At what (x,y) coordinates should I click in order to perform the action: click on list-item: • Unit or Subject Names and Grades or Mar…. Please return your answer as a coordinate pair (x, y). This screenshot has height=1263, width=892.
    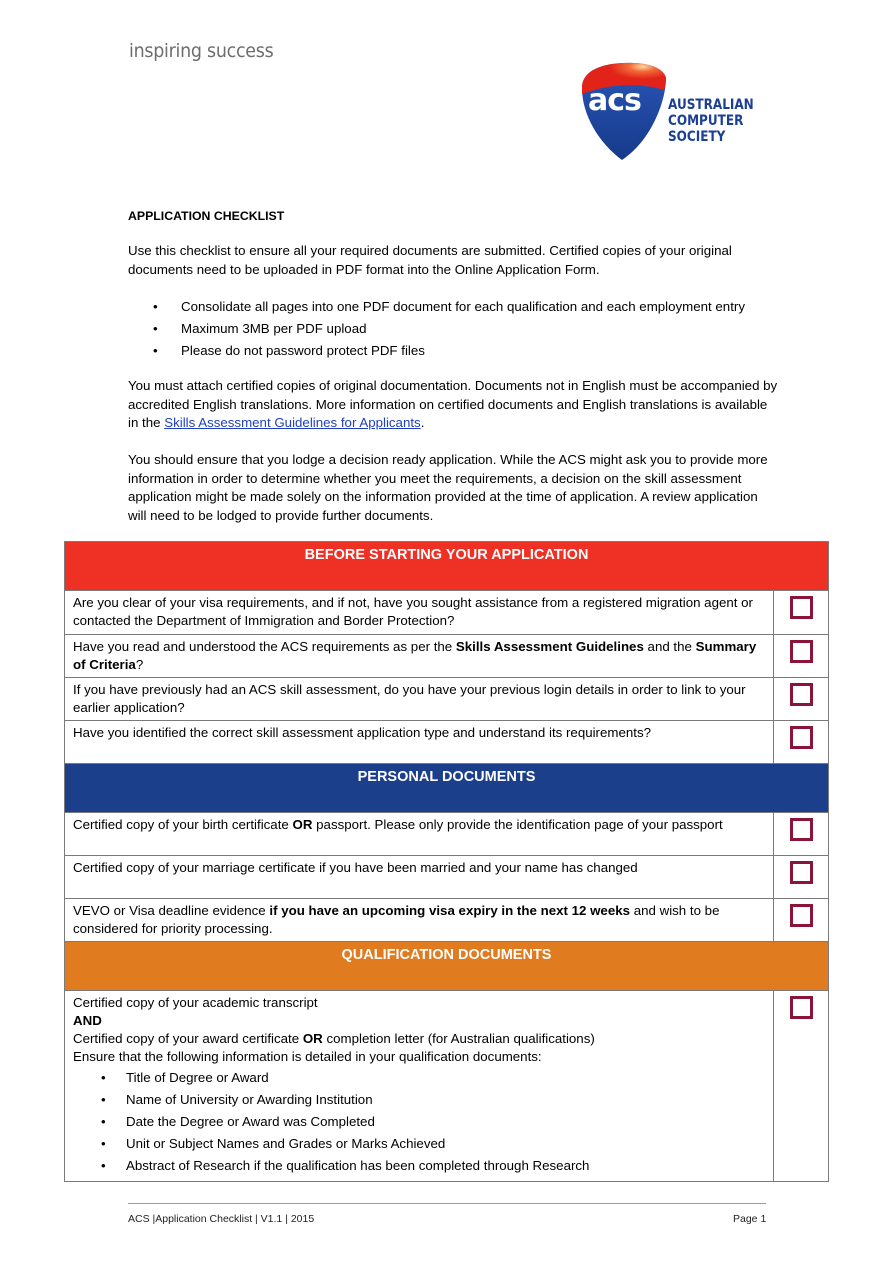
    Looking at the image, I should click on (433, 1145).